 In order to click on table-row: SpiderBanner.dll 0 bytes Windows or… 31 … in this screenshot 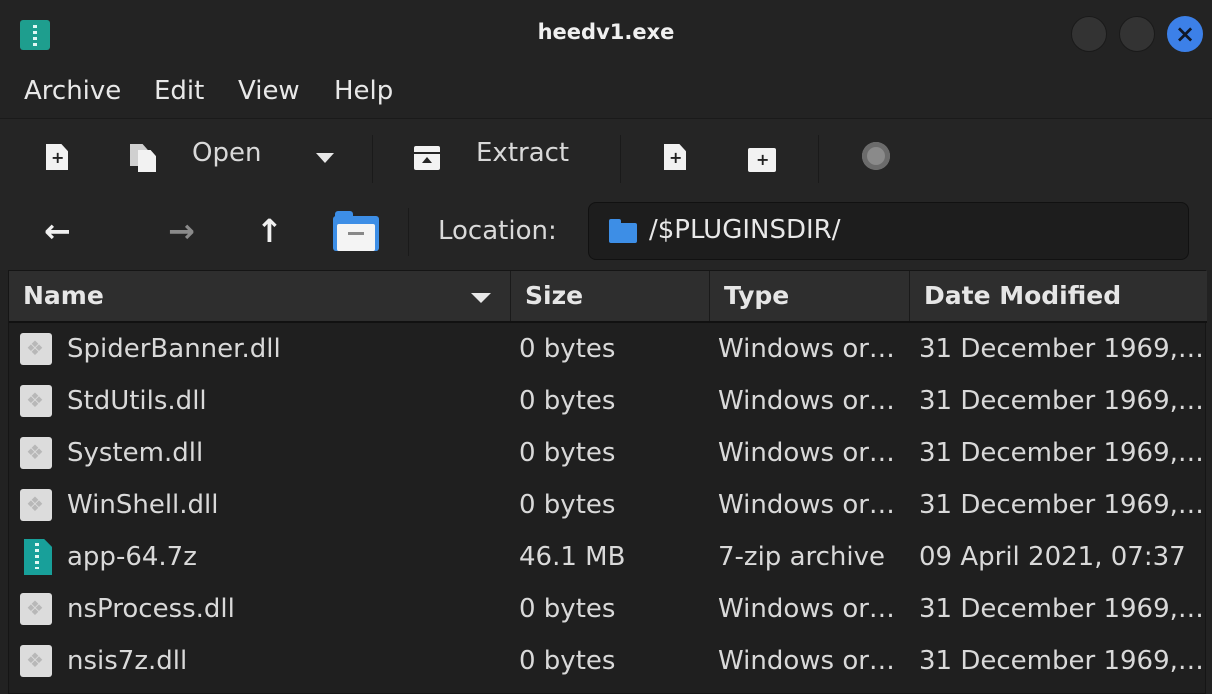, I will do `click(608, 349)`.